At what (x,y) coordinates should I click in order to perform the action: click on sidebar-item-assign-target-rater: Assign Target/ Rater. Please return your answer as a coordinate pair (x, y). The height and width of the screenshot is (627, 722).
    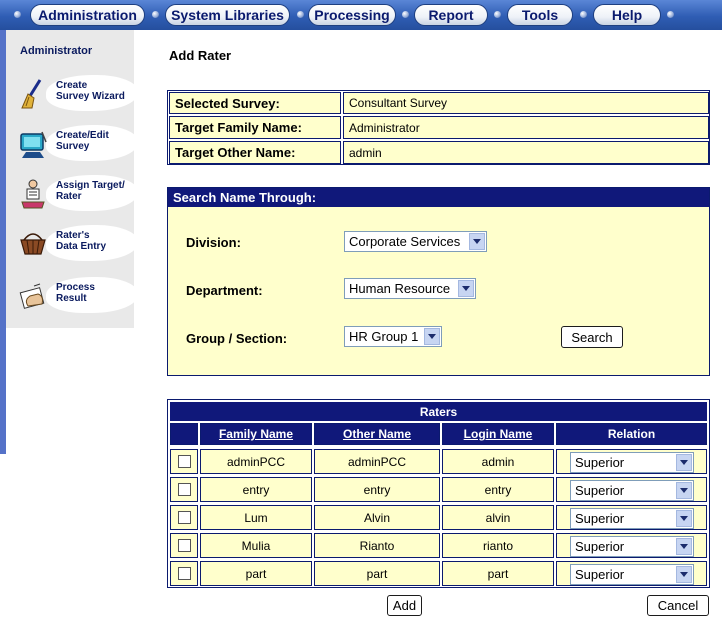
    Looking at the image, I should click on (75, 195).